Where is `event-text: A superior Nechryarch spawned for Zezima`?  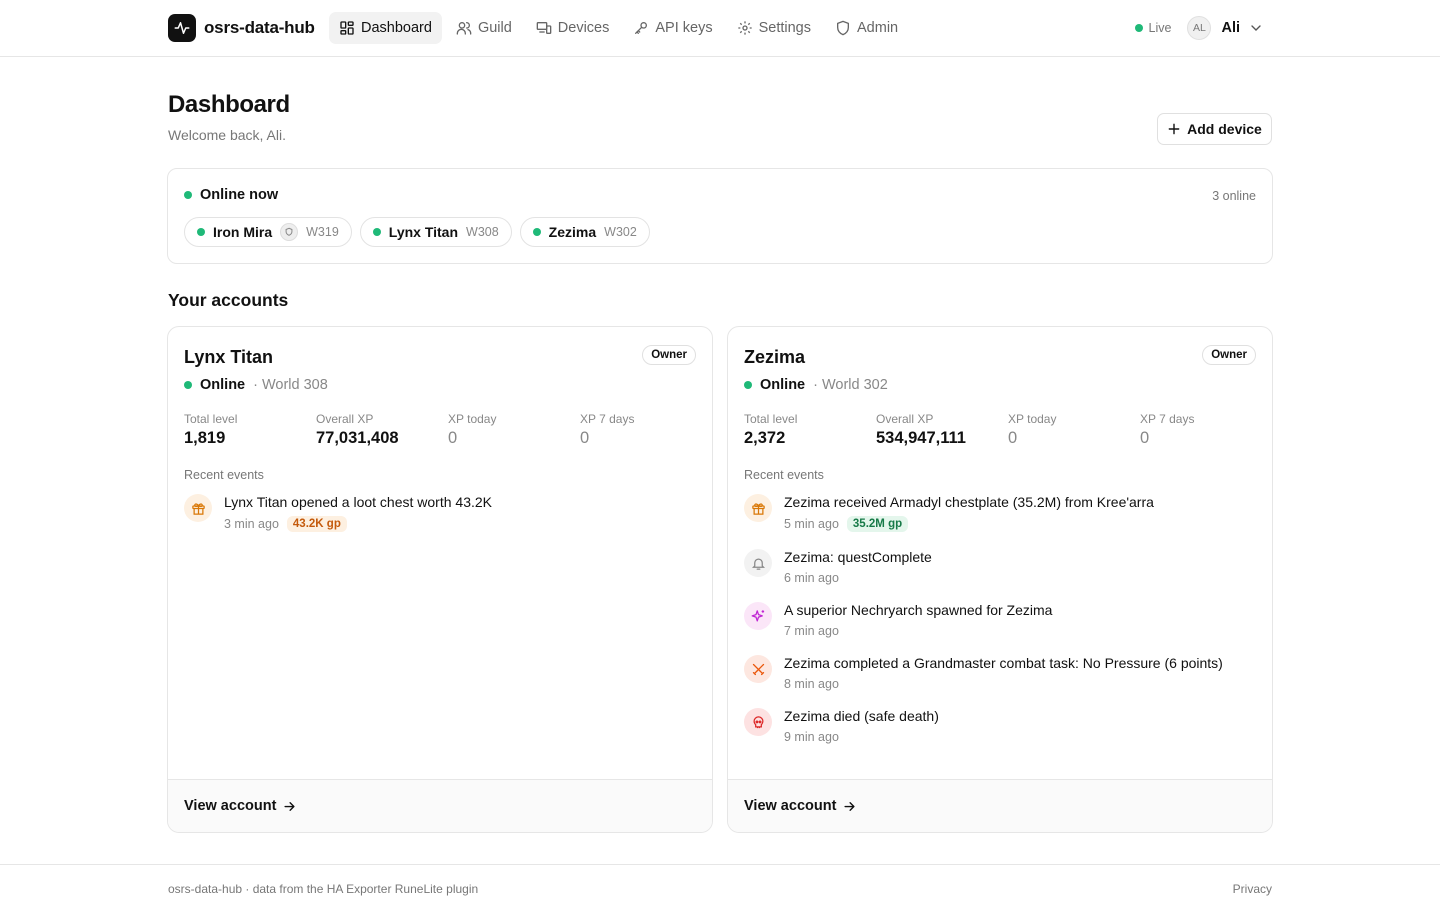
event-text: A superior Nechryarch spawned for Zezima is located at coordinates (918, 610).